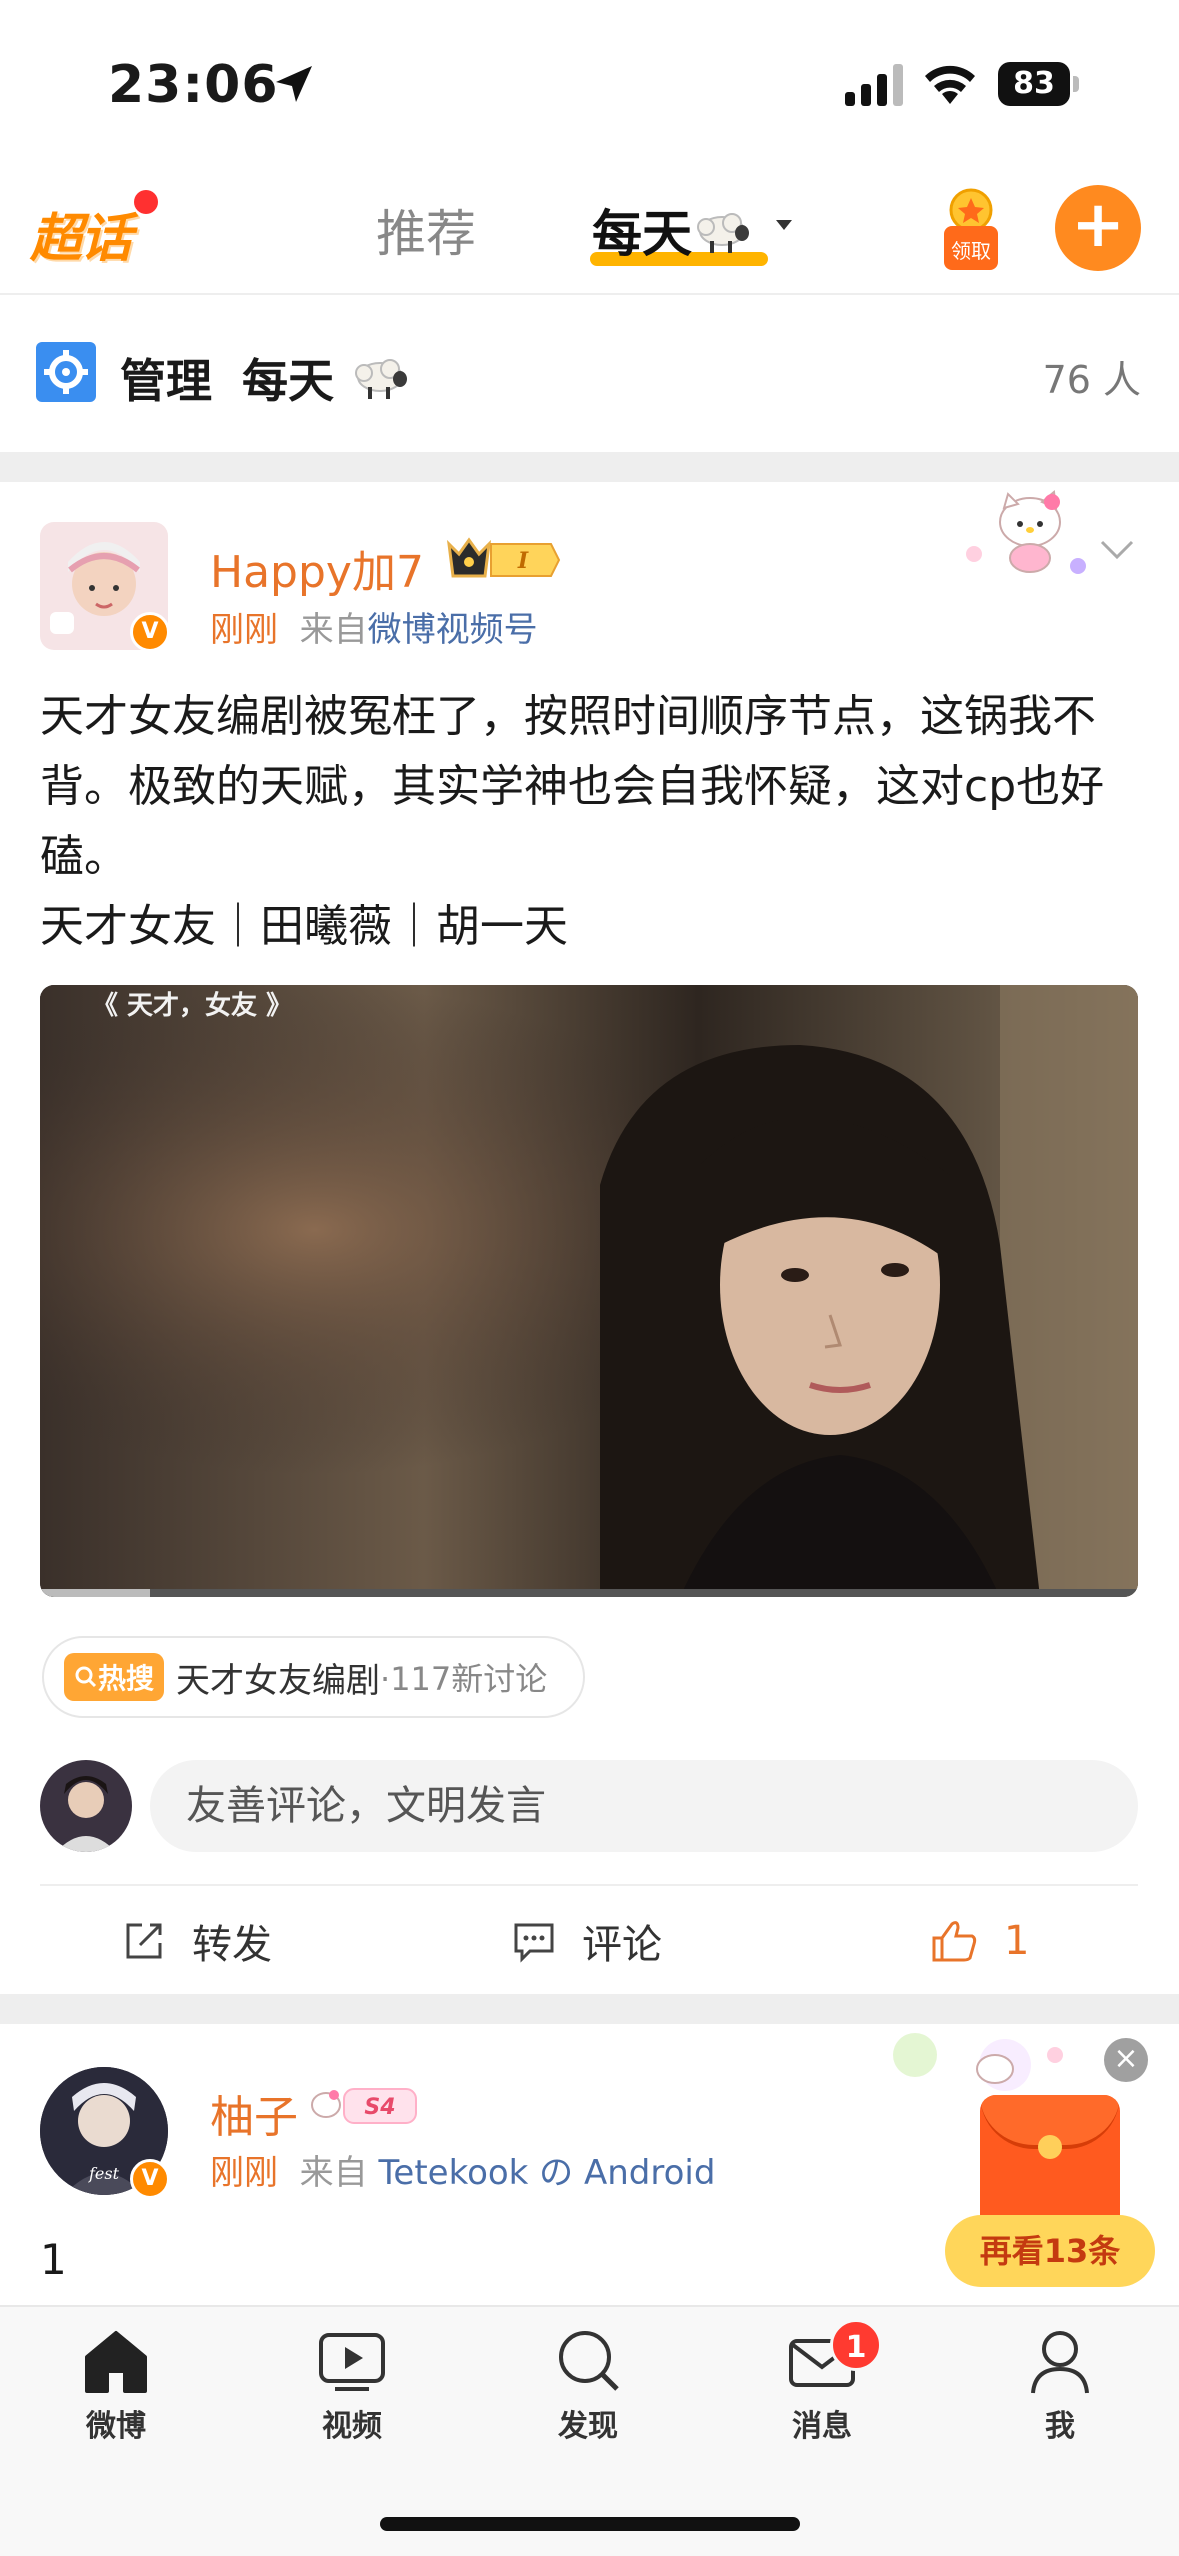 The height and width of the screenshot is (2556, 1179). What do you see at coordinates (426, 230) in the screenshot?
I see `tab-recommend: 推荐` at bounding box center [426, 230].